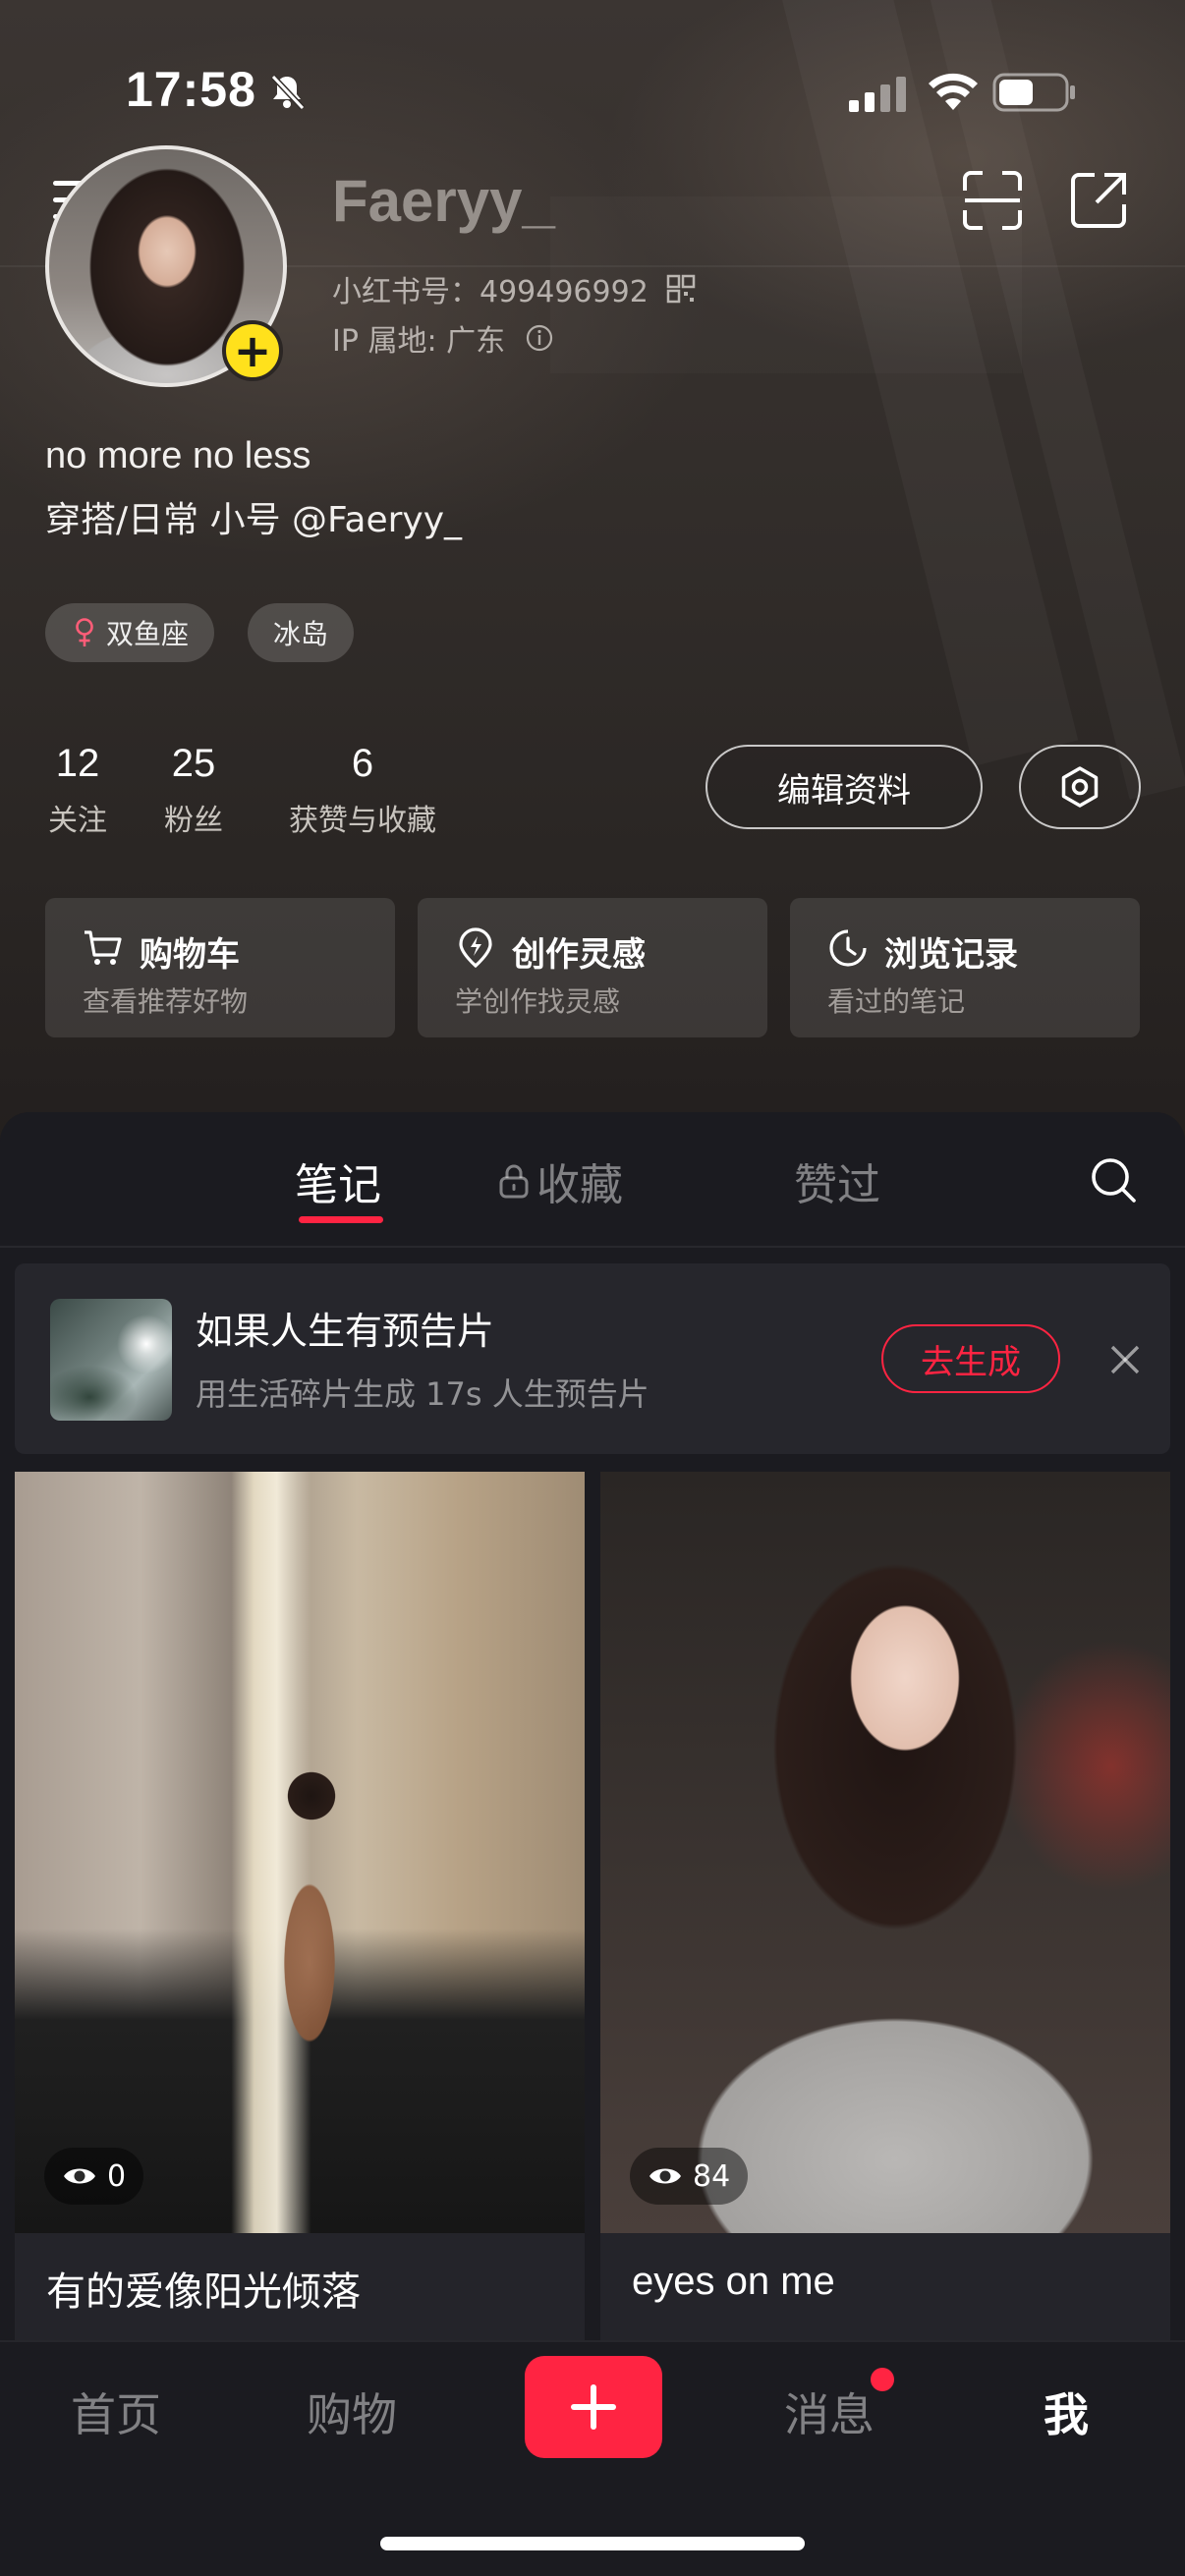  What do you see at coordinates (491, 292) in the screenshot?
I see `red-id-text: 小红书号：499496992` at bounding box center [491, 292].